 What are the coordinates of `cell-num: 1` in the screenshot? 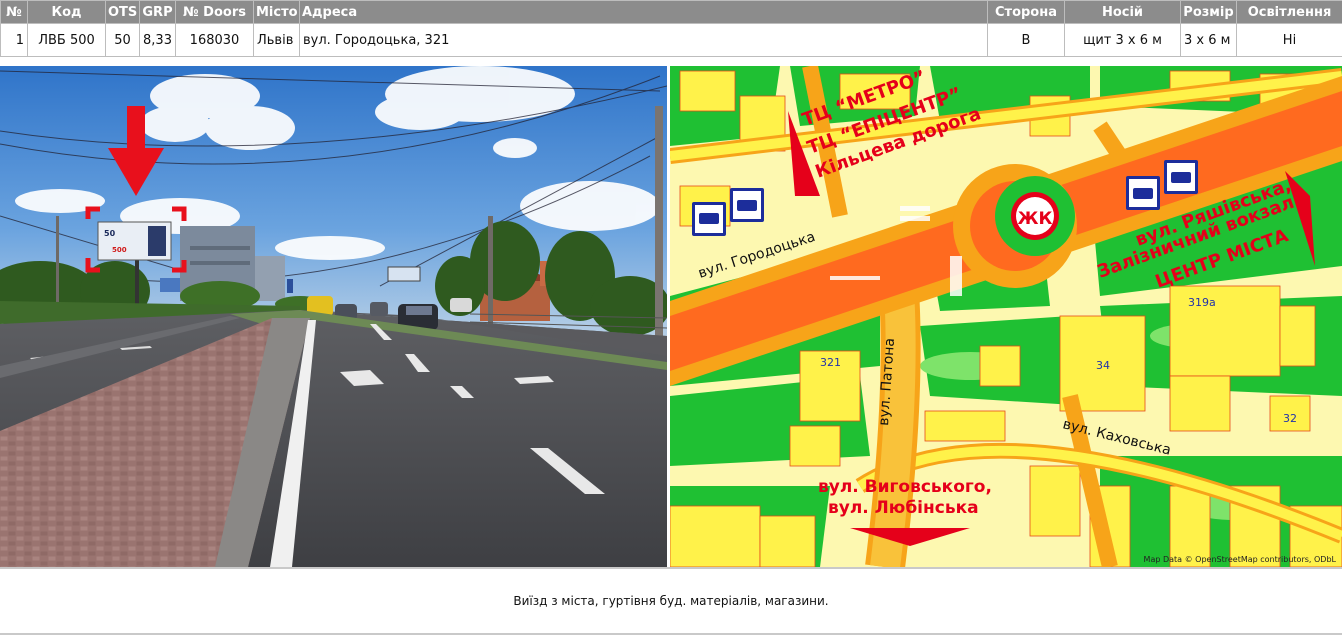 It's located at (14, 40).